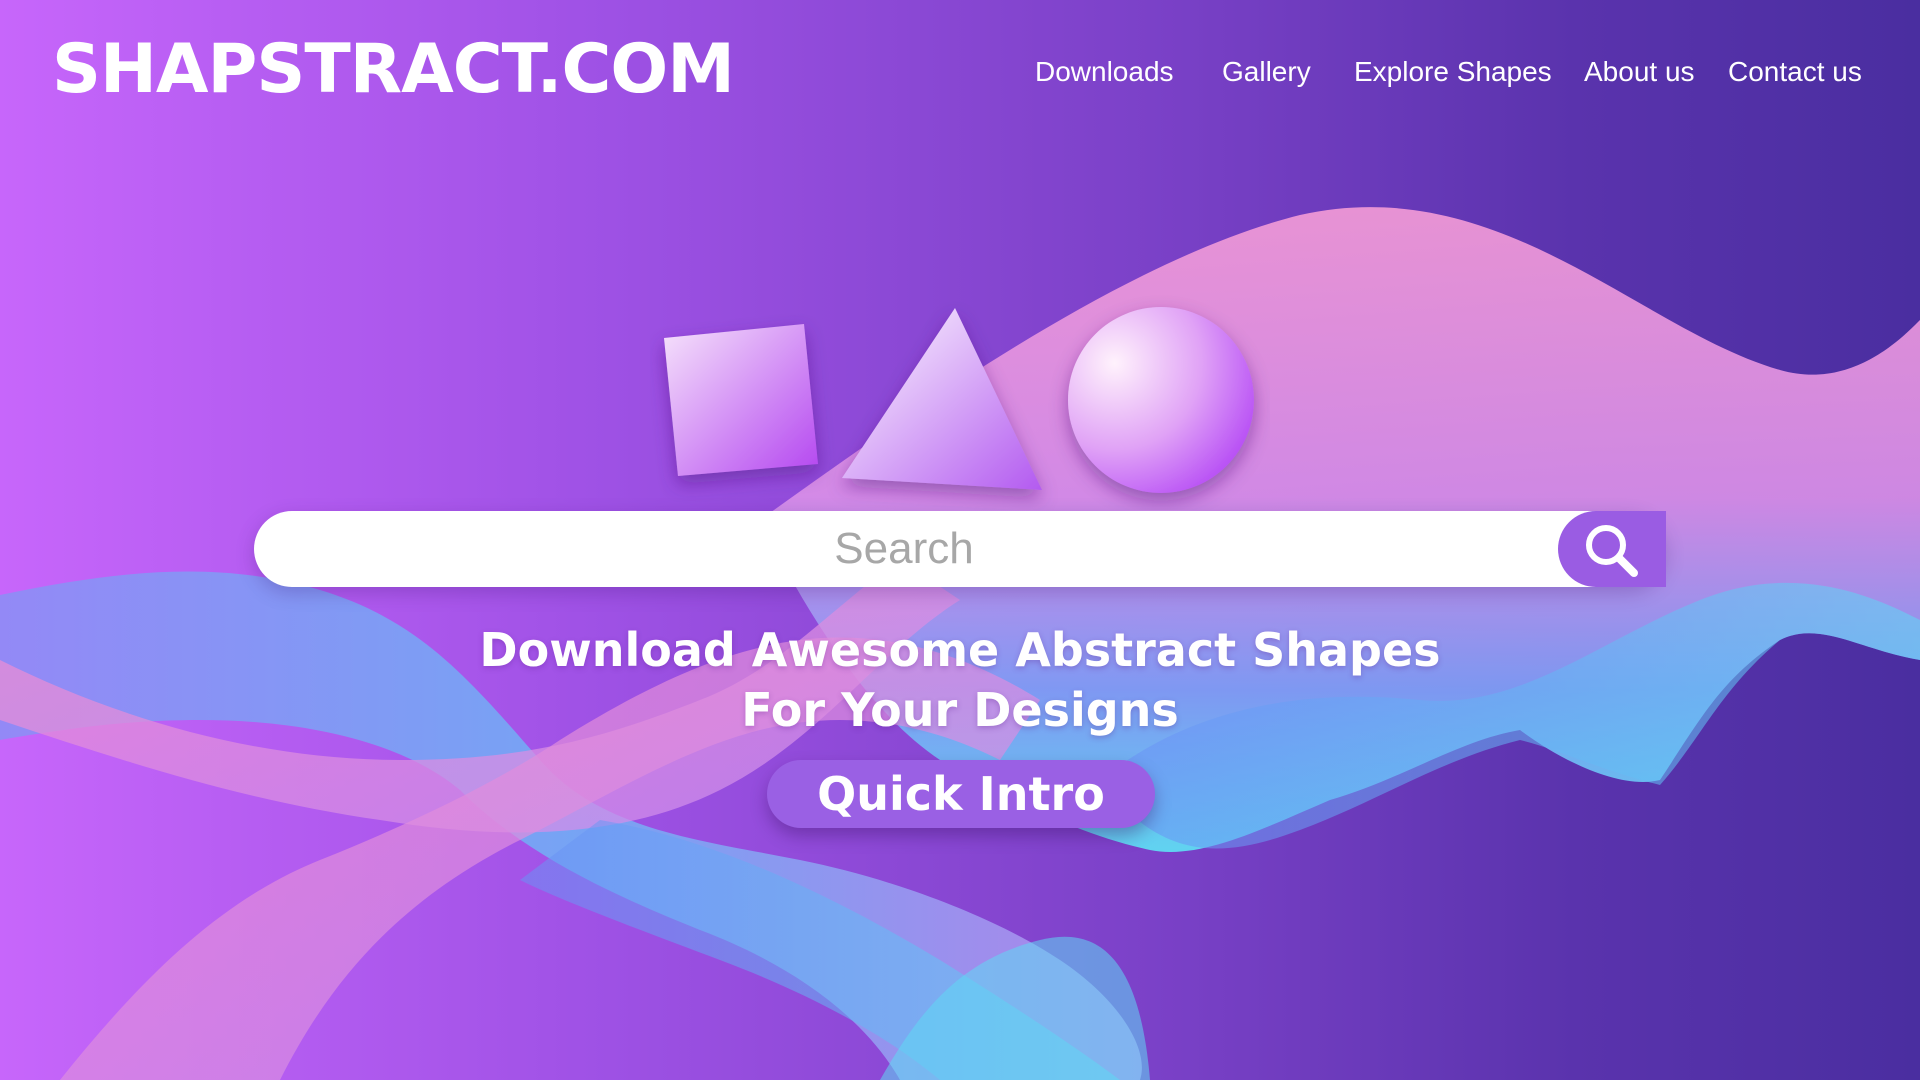  I want to click on search-input, so click(904, 549).